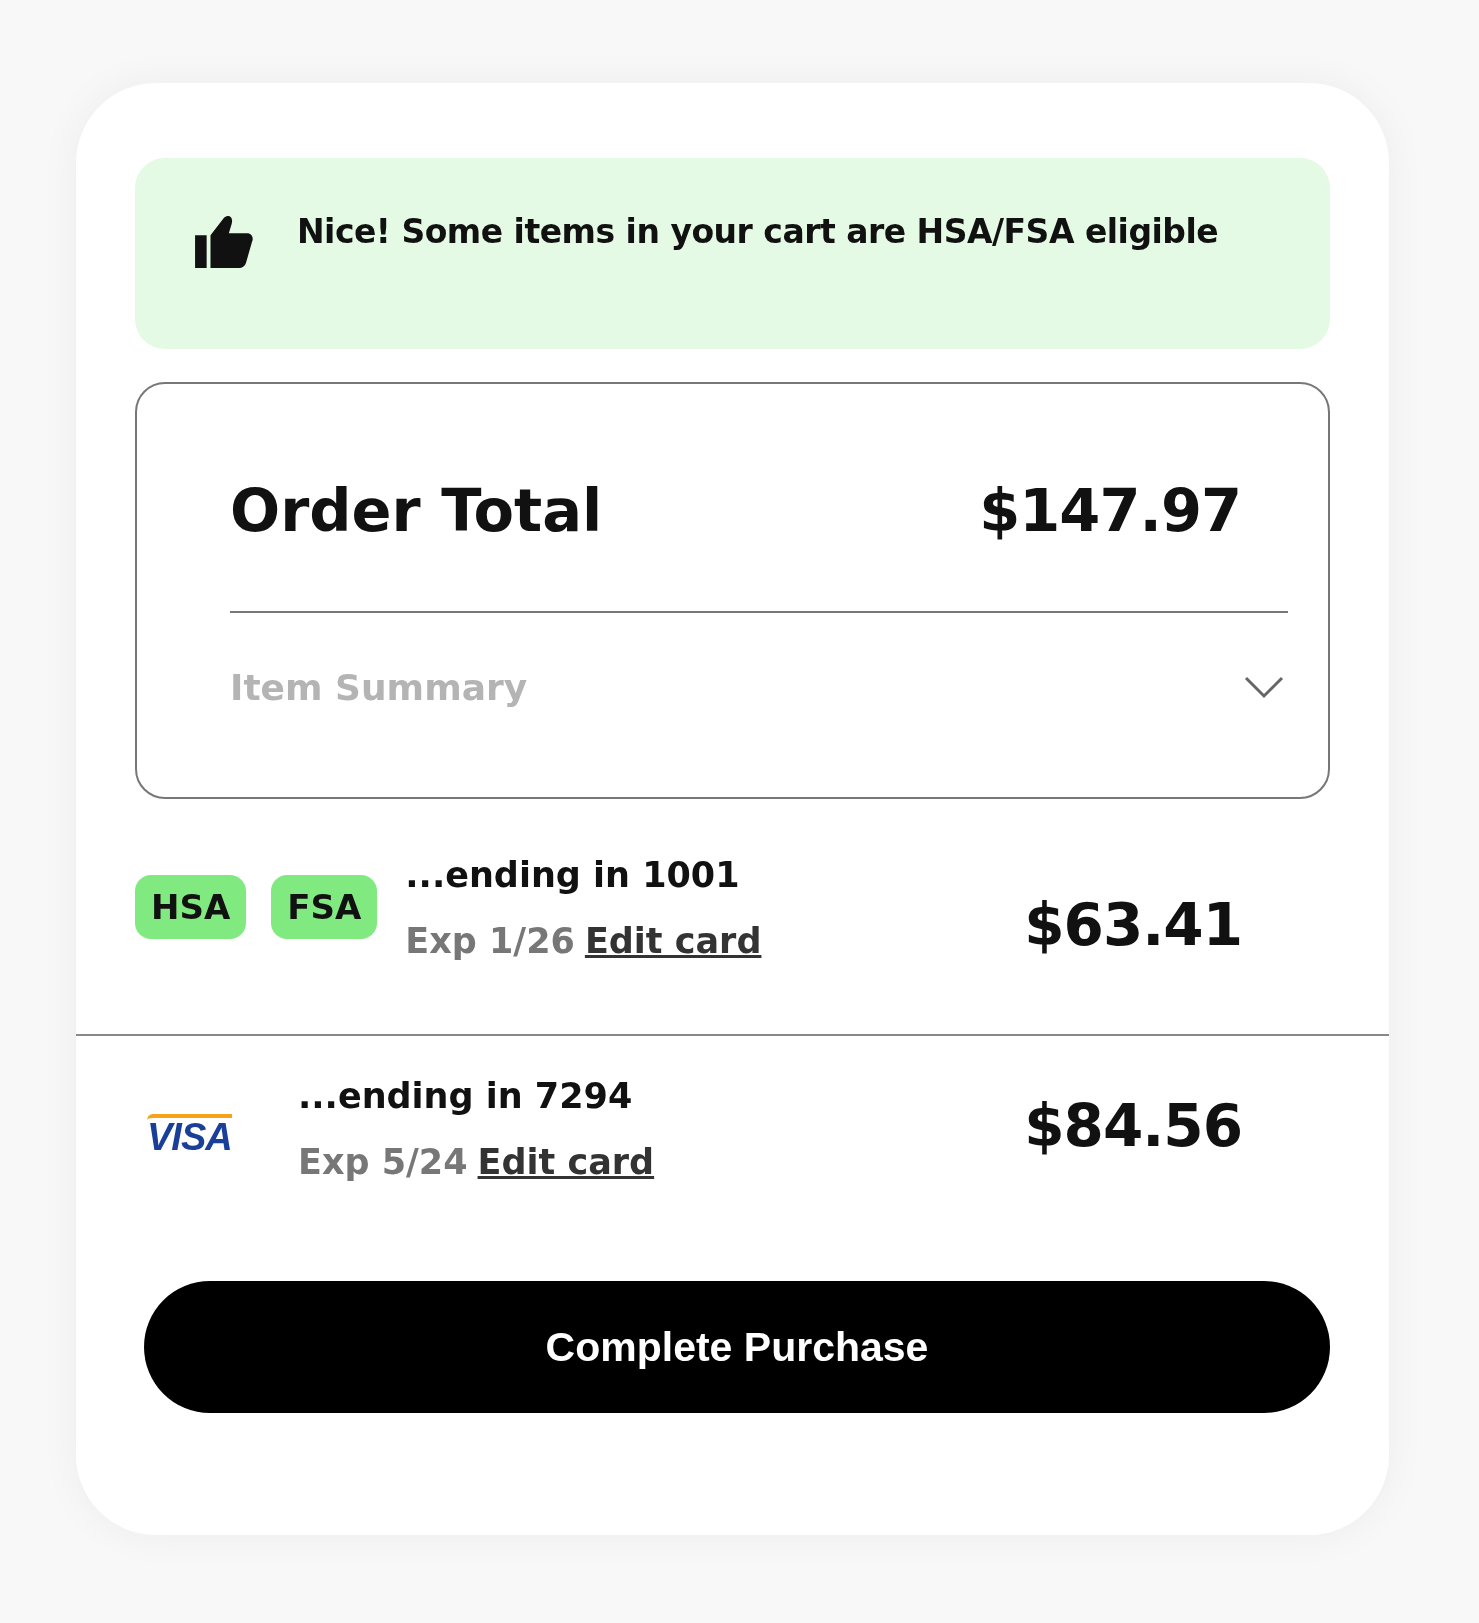 The width and height of the screenshot is (1479, 1623). Describe the element at coordinates (1133, 925) in the screenshot. I see `payment-amount: $63.41` at that location.